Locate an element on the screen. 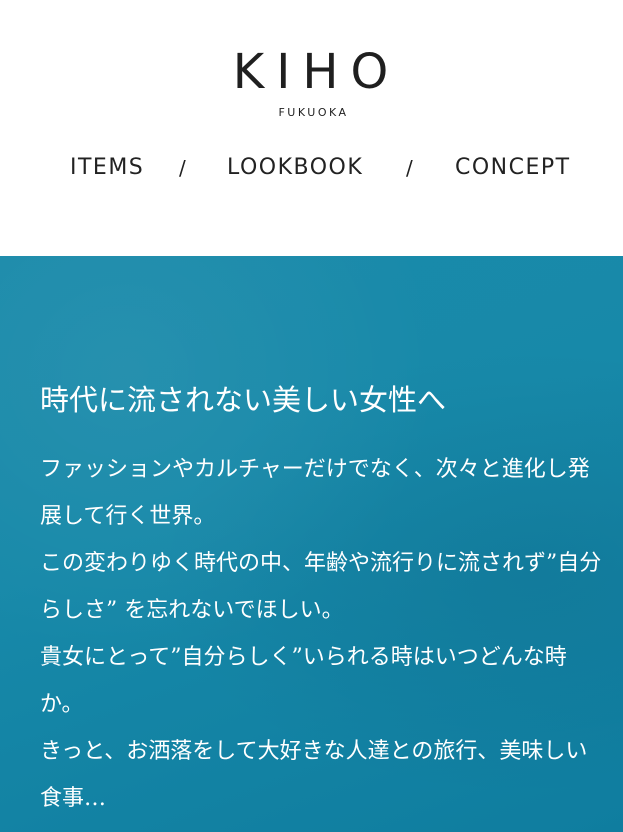  main-nav: ITEMS / LOOKBOOK / CONCEPT is located at coordinates (311, 169).